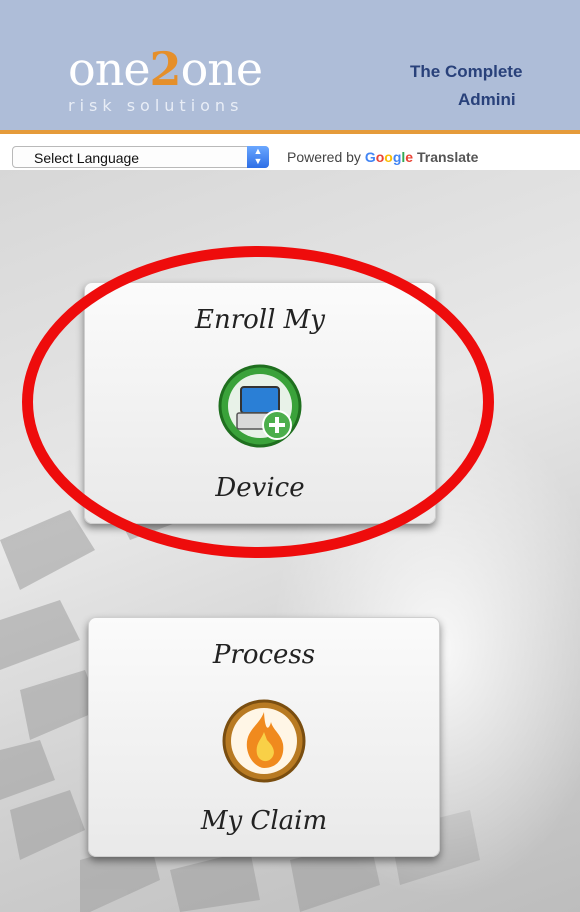 This screenshot has width=580, height=912. What do you see at coordinates (264, 821) in the screenshot?
I see `claim-card-subtitle: My Claim` at bounding box center [264, 821].